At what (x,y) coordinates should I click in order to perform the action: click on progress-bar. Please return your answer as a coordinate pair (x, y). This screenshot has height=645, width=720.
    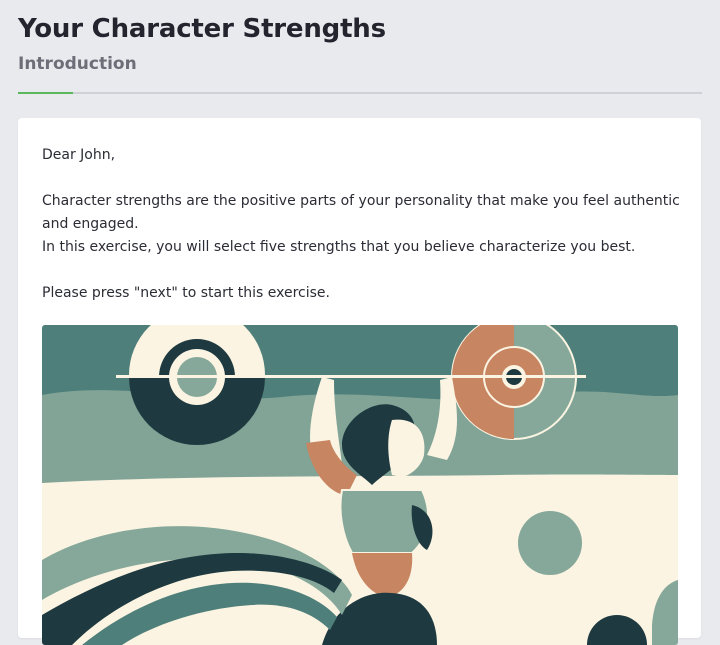
    Looking at the image, I should click on (360, 93).